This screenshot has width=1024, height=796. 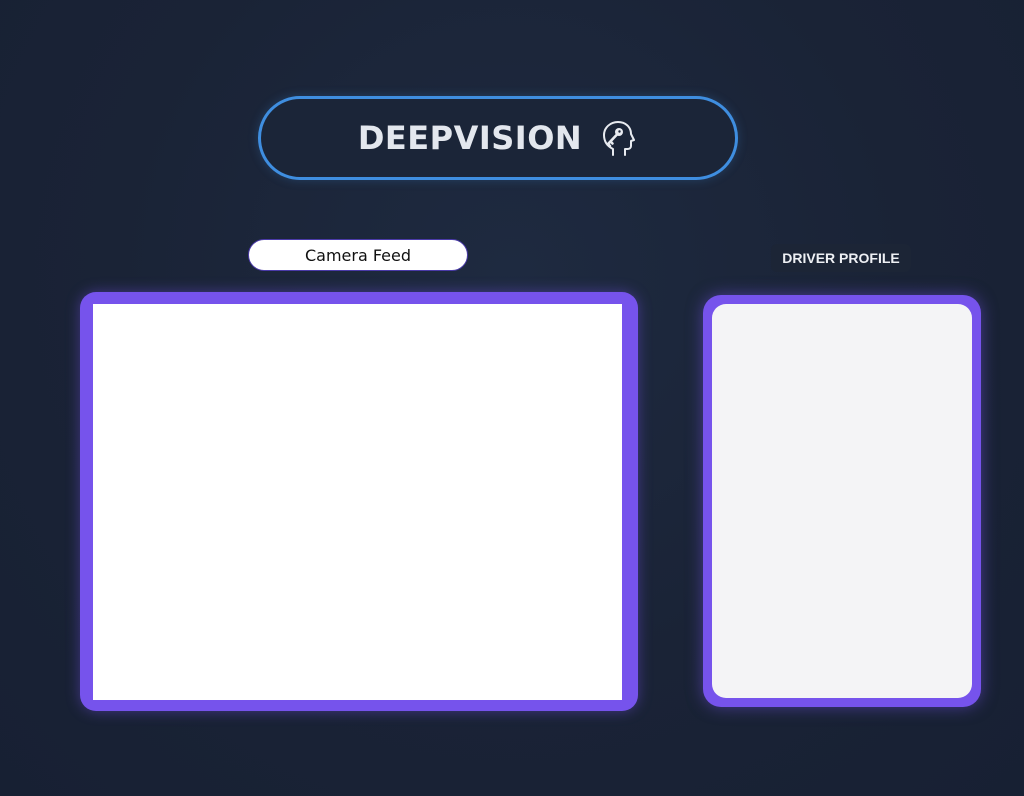 What do you see at coordinates (470, 138) in the screenshot?
I see `app-title: DEEPVISION` at bounding box center [470, 138].